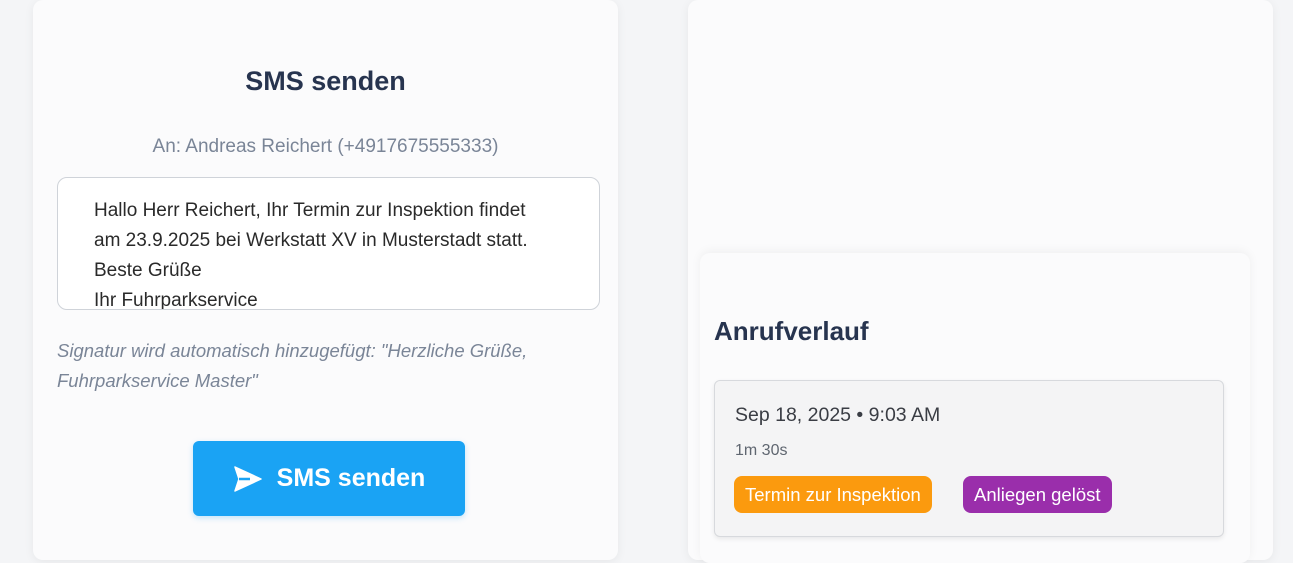  I want to click on tag-badge: Termin zur Inspektion, so click(833, 494).